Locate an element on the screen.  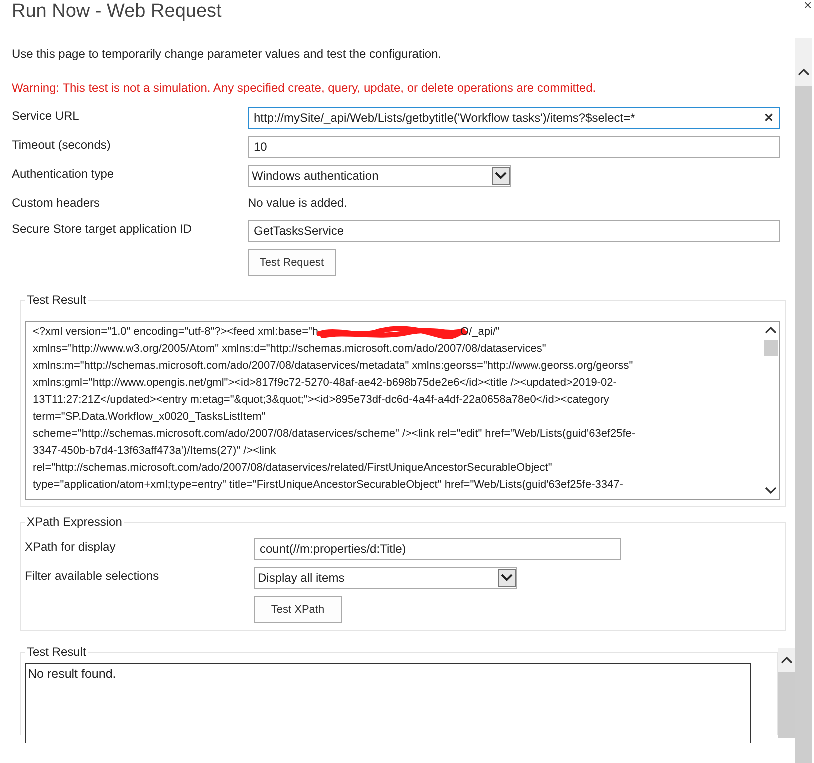
test-request-button: Test Request is located at coordinates (292, 262).